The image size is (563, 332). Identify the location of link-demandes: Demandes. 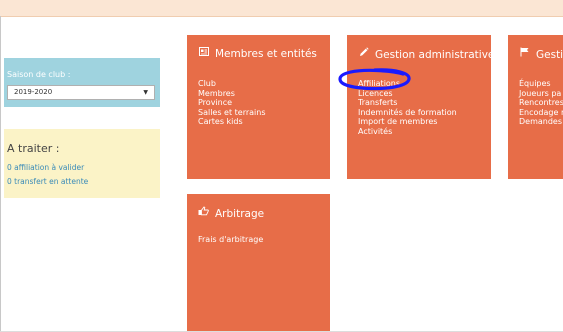
(541, 122).